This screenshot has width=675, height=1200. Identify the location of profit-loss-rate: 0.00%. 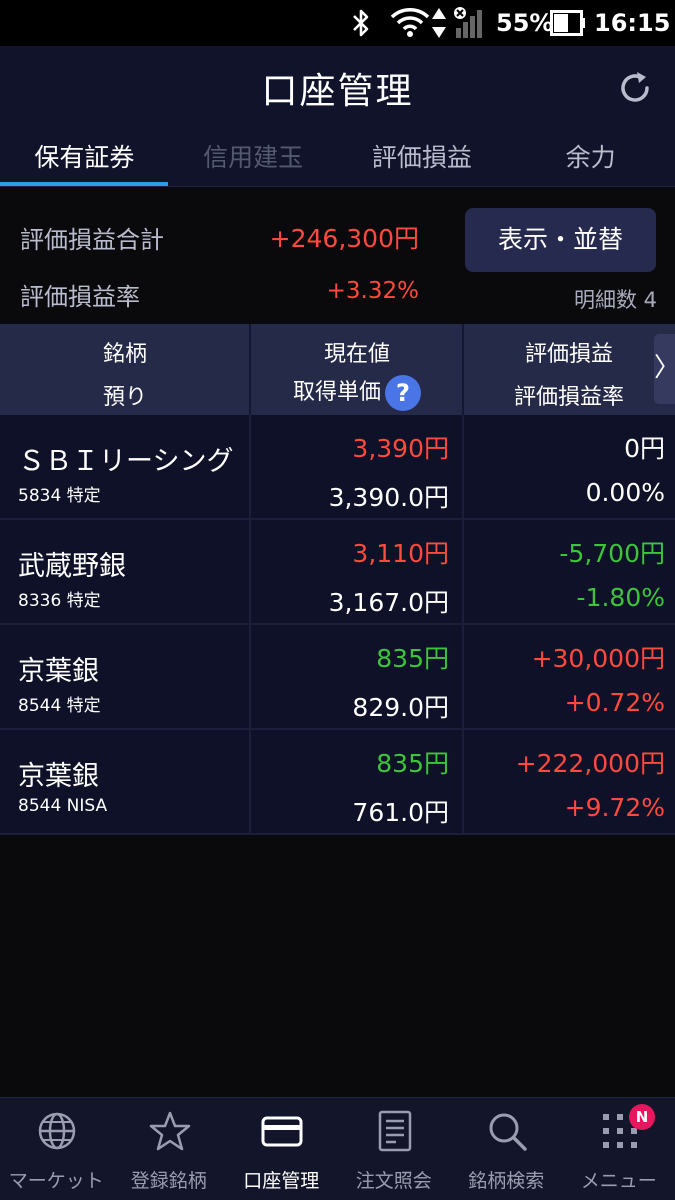
(625, 492).